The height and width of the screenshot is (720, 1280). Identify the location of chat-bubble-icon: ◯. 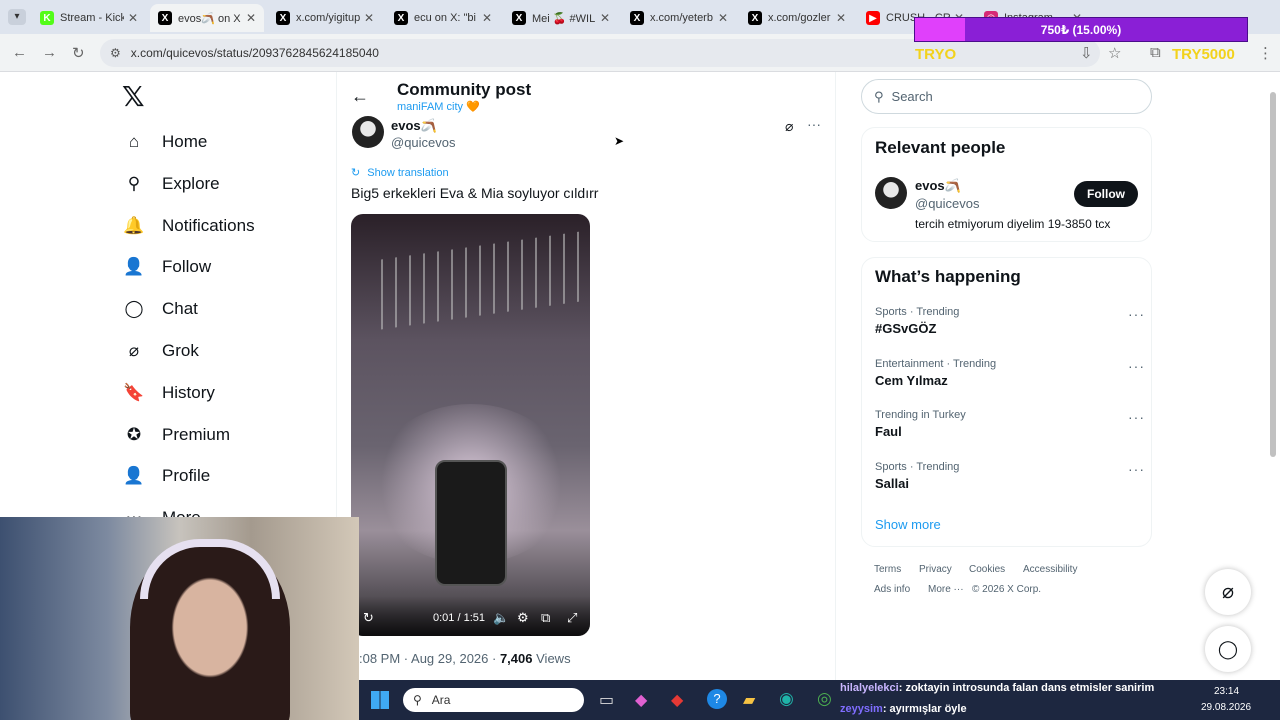
(1228, 649).